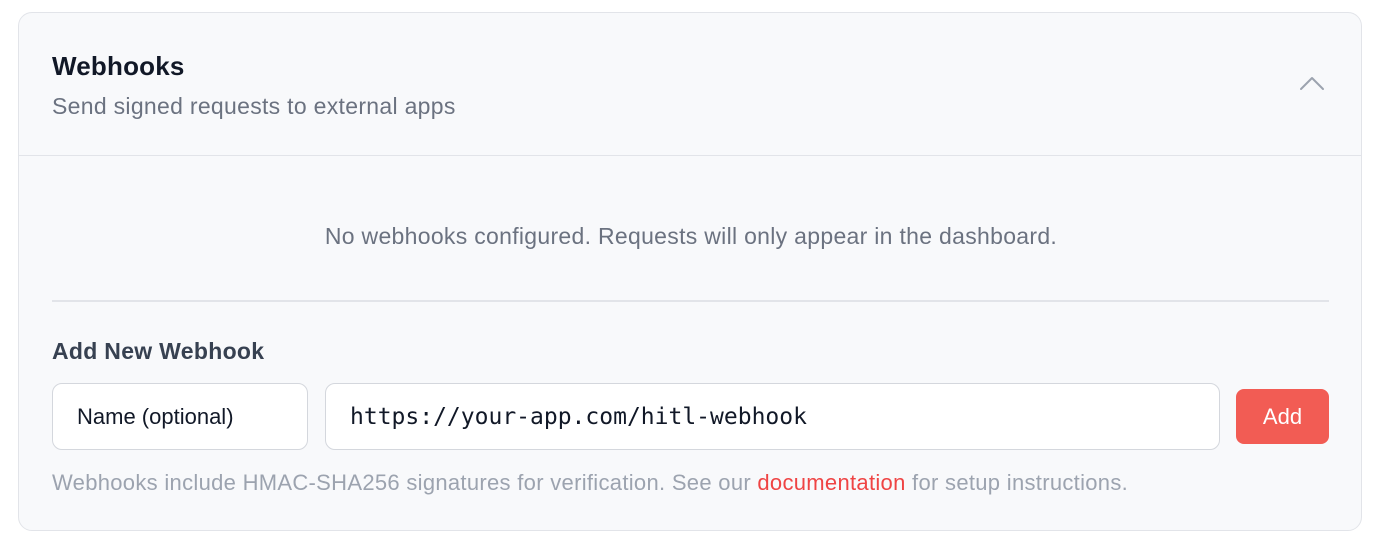  What do you see at coordinates (180, 416) in the screenshot?
I see `webhook-name-input` at bounding box center [180, 416].